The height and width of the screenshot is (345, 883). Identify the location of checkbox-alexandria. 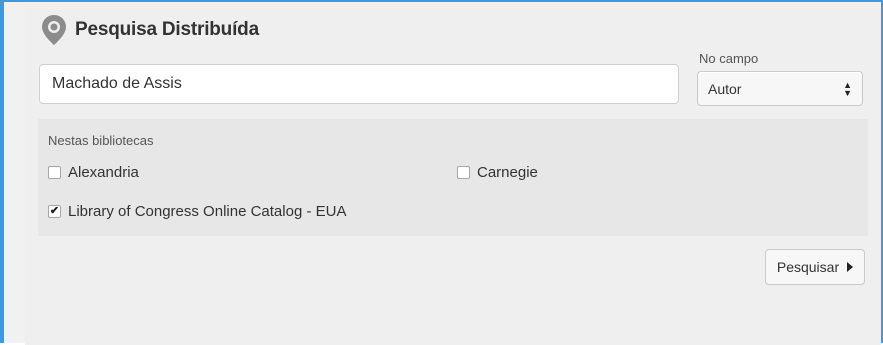
(54, 172).